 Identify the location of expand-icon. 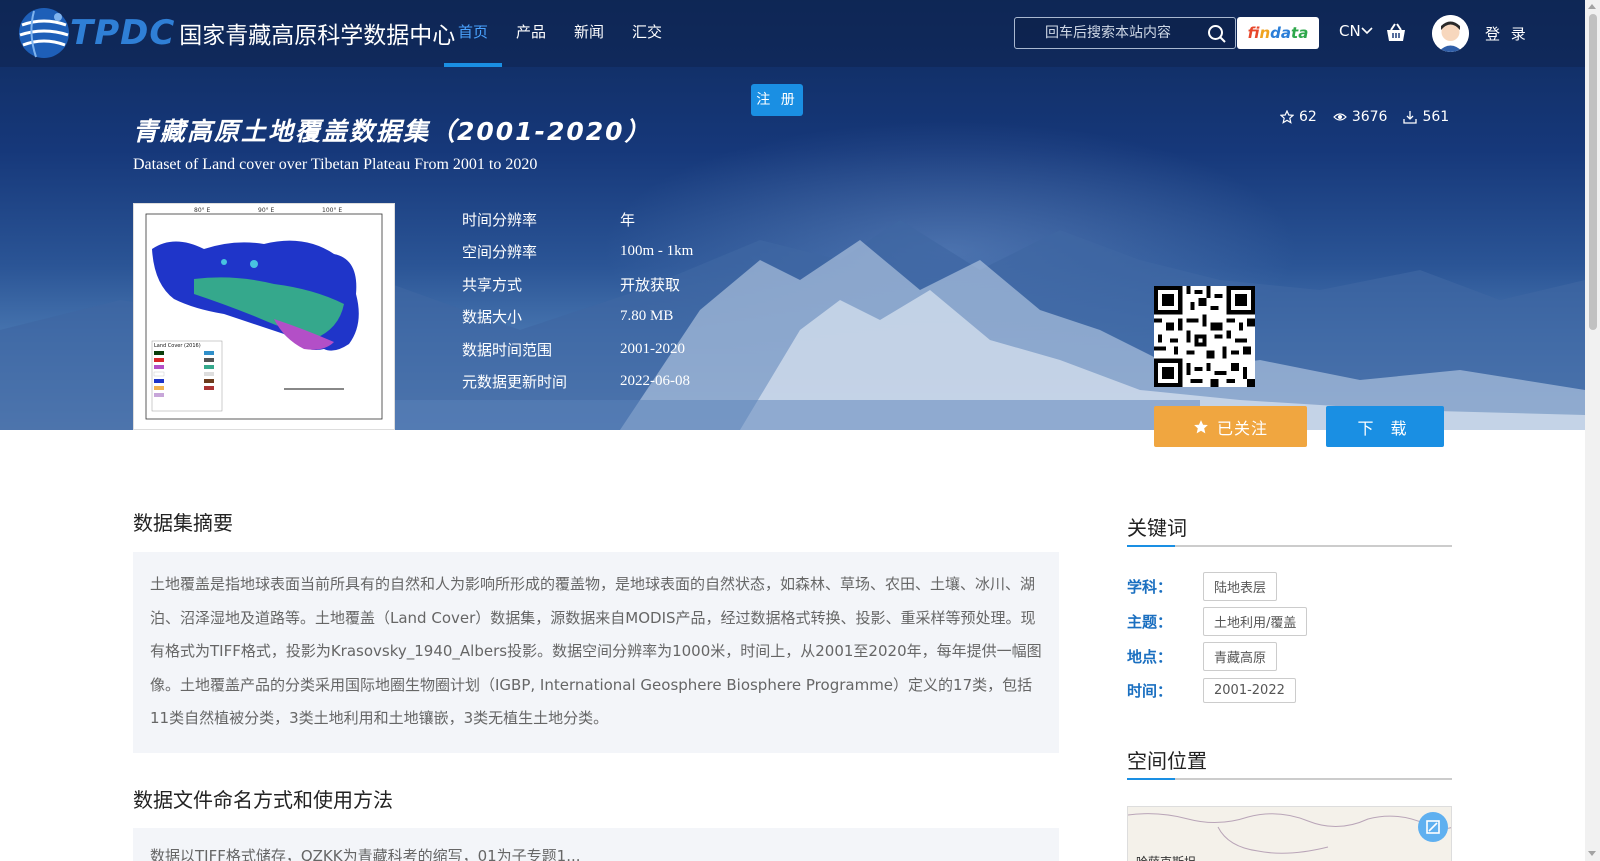
(1433, 827).